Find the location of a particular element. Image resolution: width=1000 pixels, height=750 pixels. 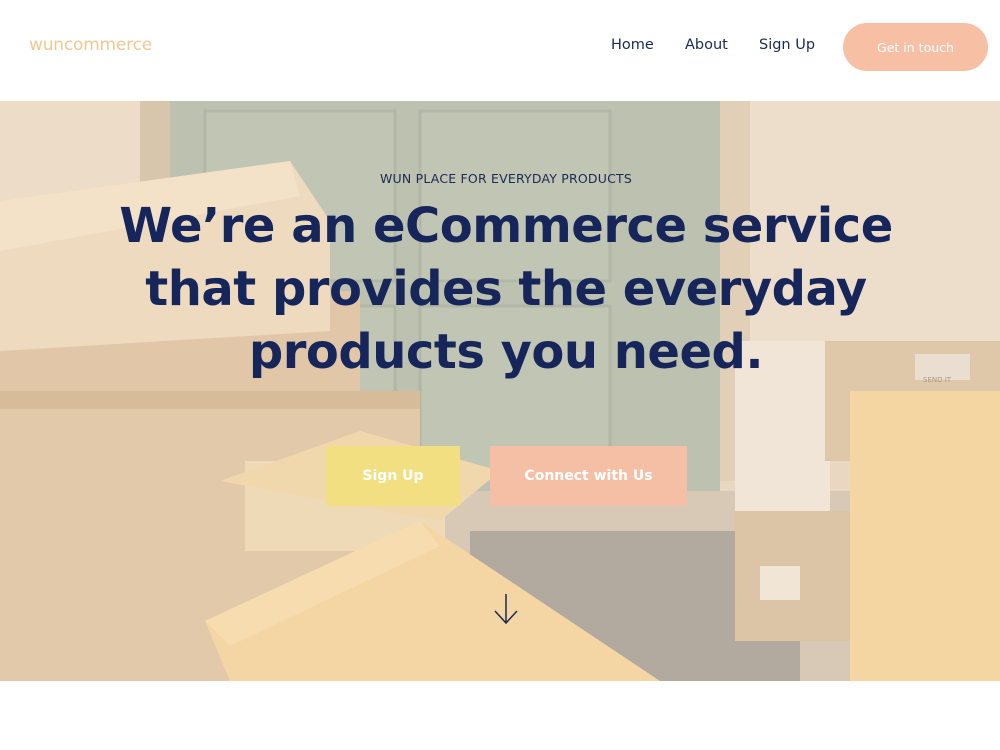

hero-sign-up-button: Sign Up is located at coordinates (393, 476).